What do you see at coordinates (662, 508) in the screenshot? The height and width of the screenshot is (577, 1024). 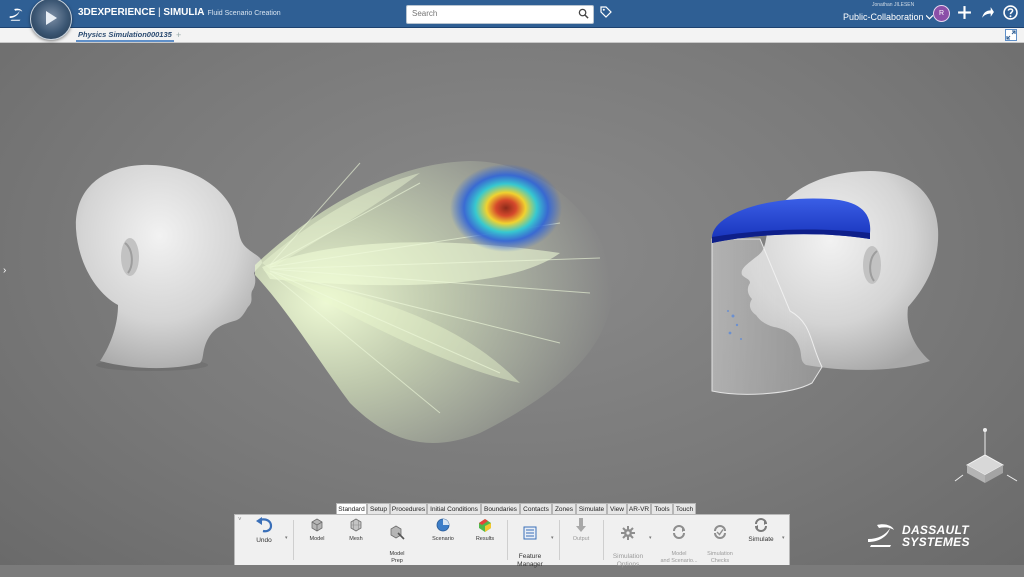 I see `tab-tools: Tools` at bounding box center [662, 508].